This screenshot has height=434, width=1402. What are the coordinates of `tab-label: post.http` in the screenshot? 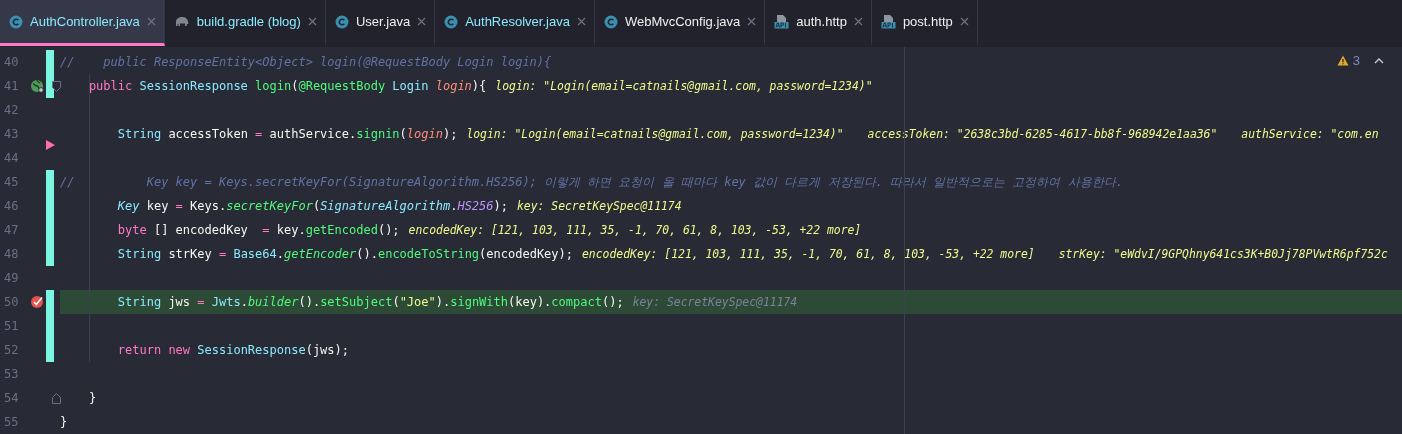 It's located at (927, 21).